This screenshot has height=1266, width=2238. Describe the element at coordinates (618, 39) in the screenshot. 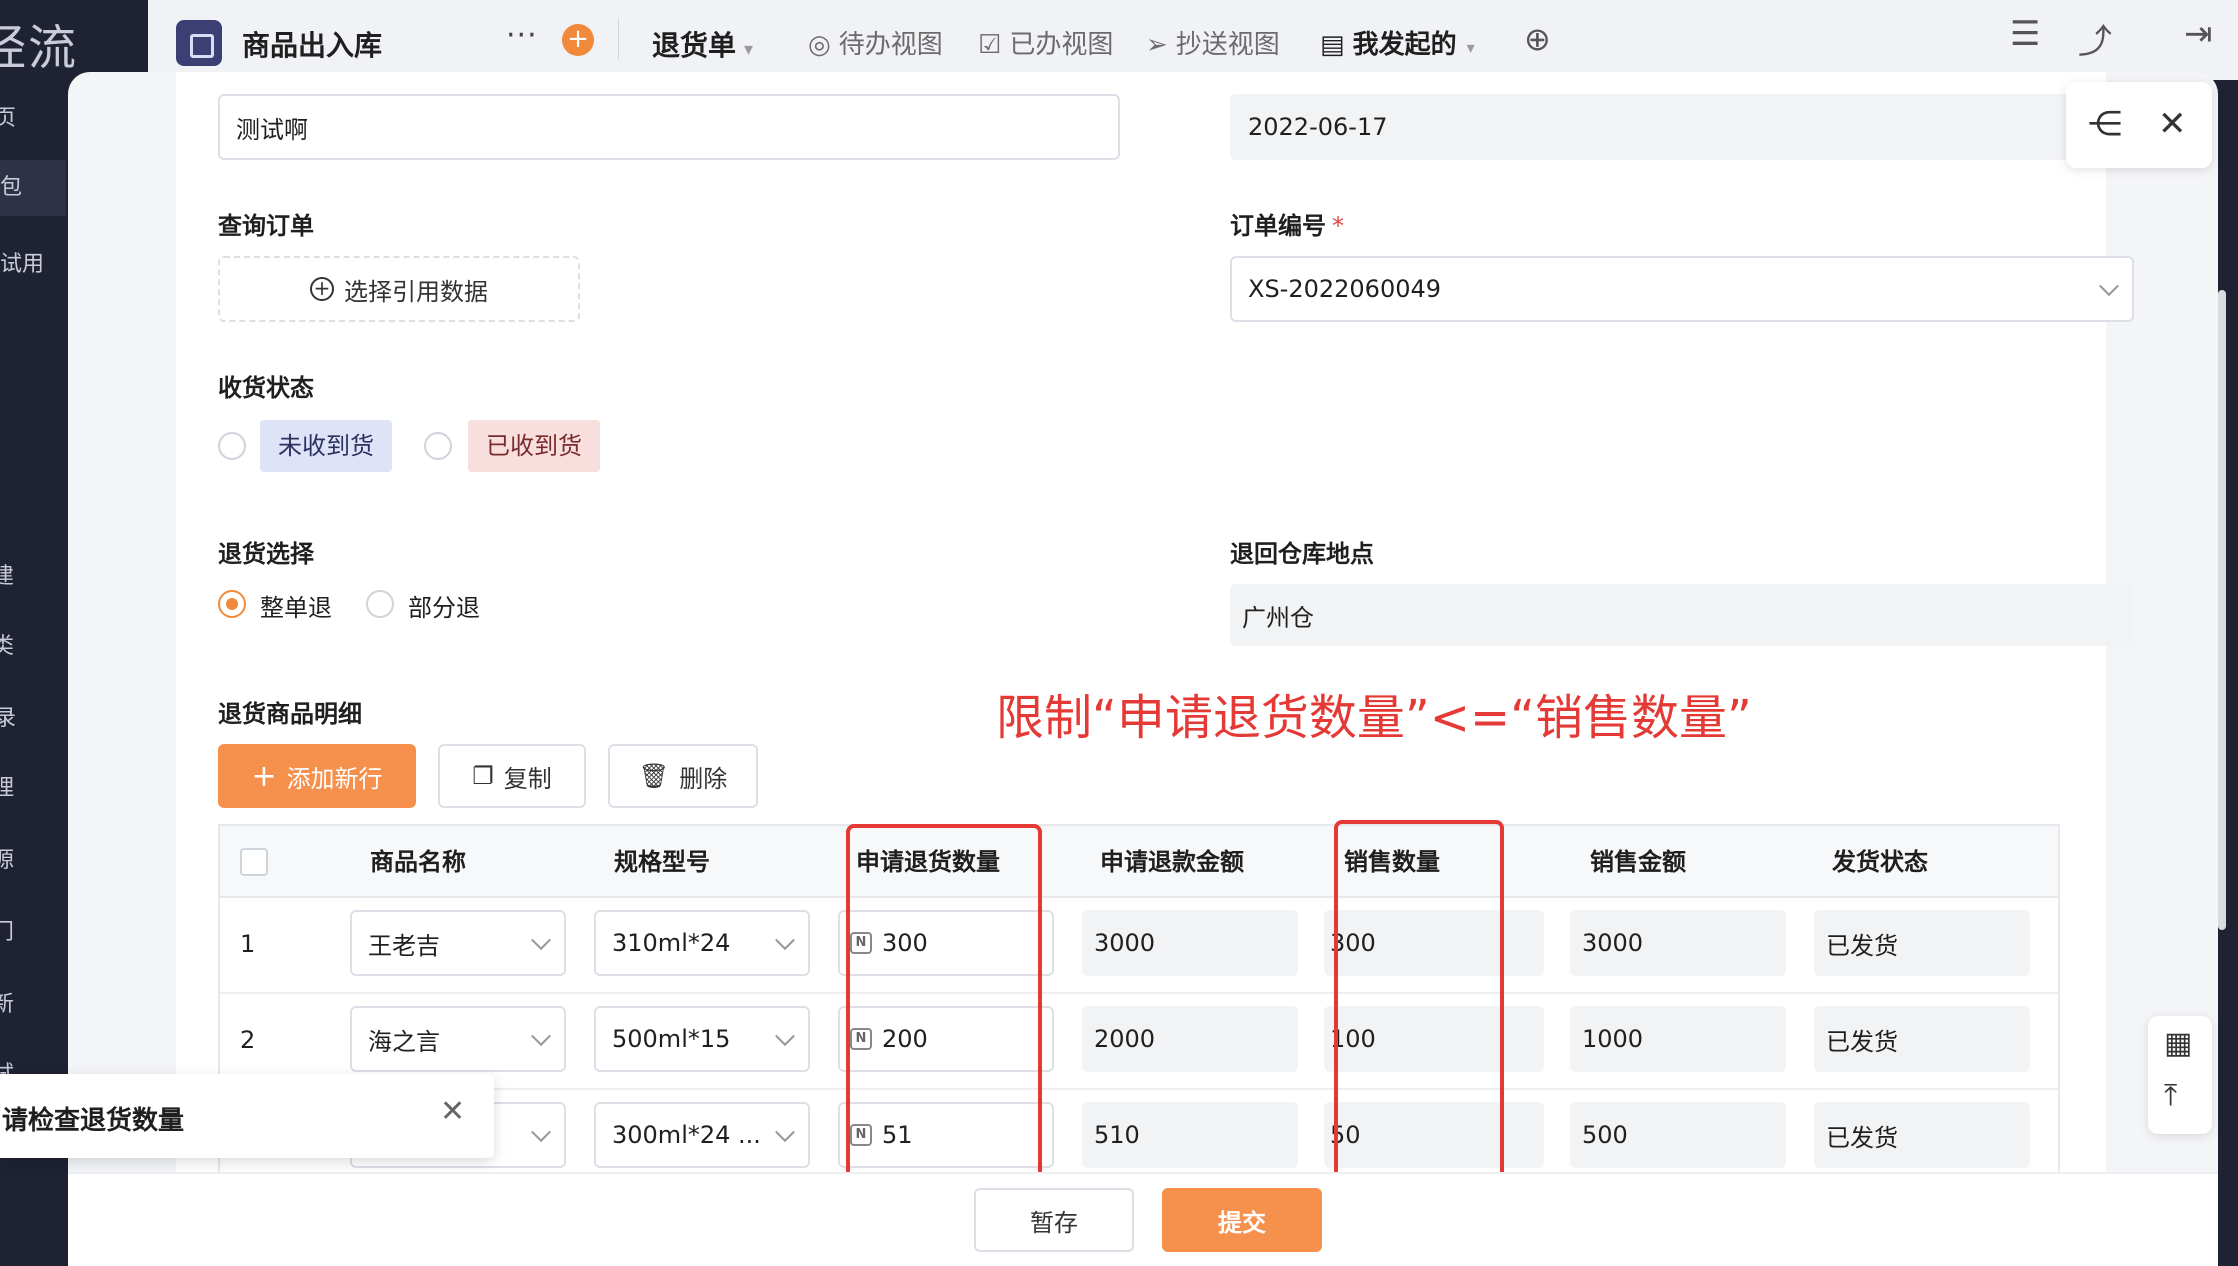

I see `divider` at that location.